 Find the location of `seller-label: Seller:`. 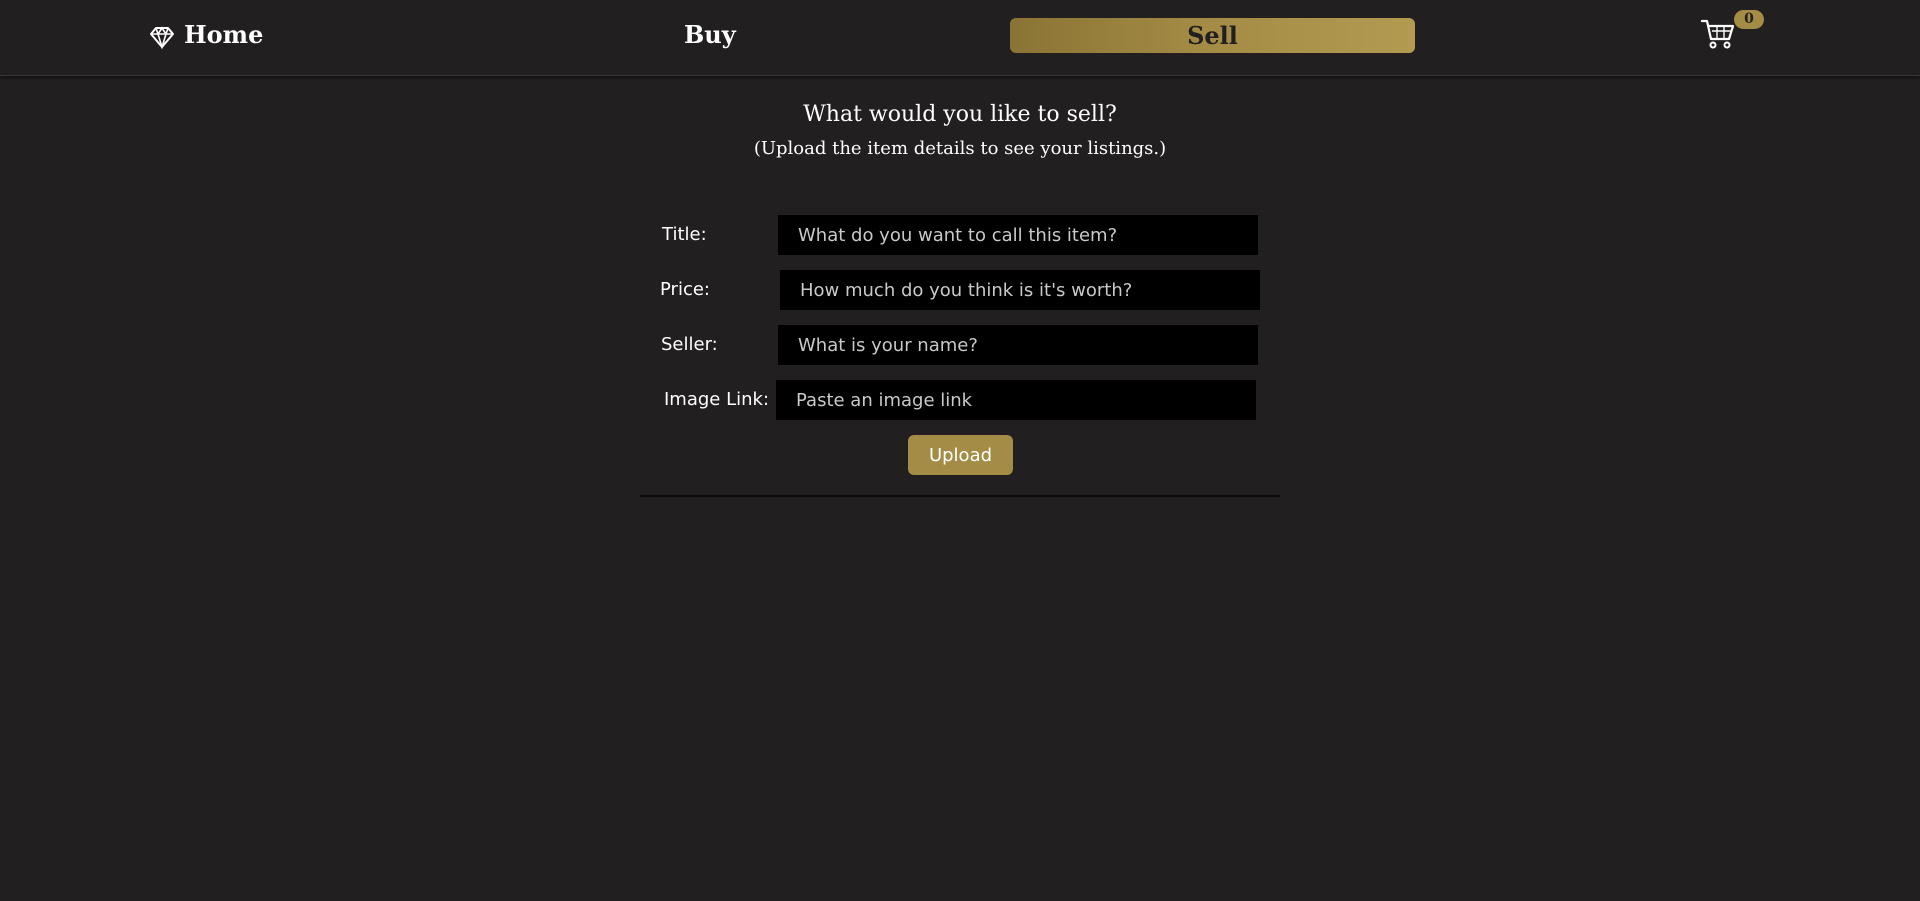

seller-label: Seller: is located at coordinates (689, 344).